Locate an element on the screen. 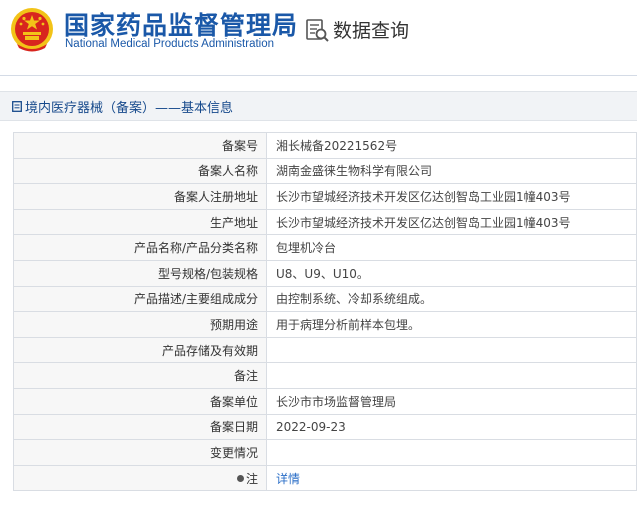 This screenshot has width=637, height=529. table-row: 产品名称/产品分类名称 包埋机冷台 is located at coordinates (325, 247).